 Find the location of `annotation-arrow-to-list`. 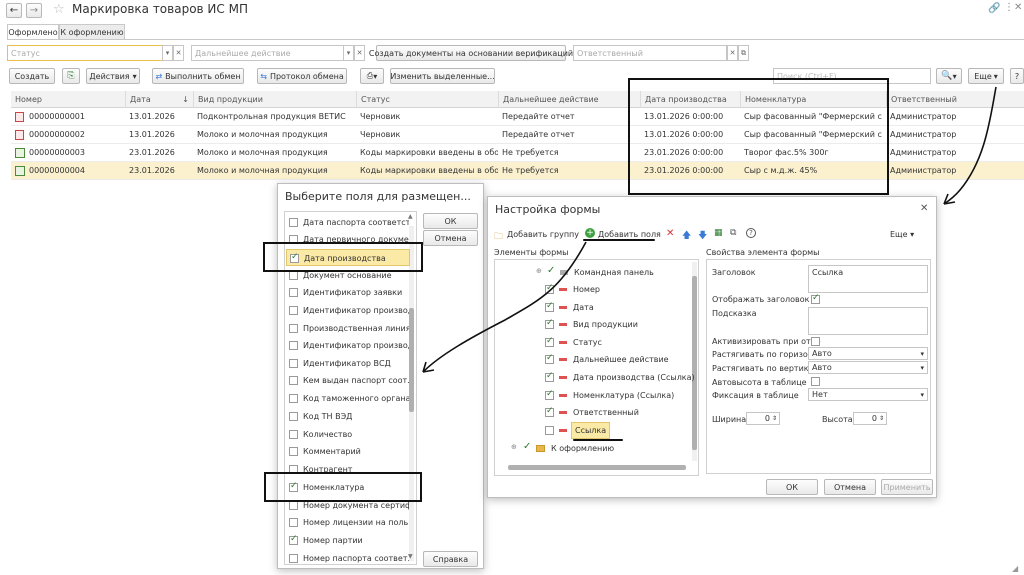

annotation-arrow-to-list is located at coordinates (504, 307).